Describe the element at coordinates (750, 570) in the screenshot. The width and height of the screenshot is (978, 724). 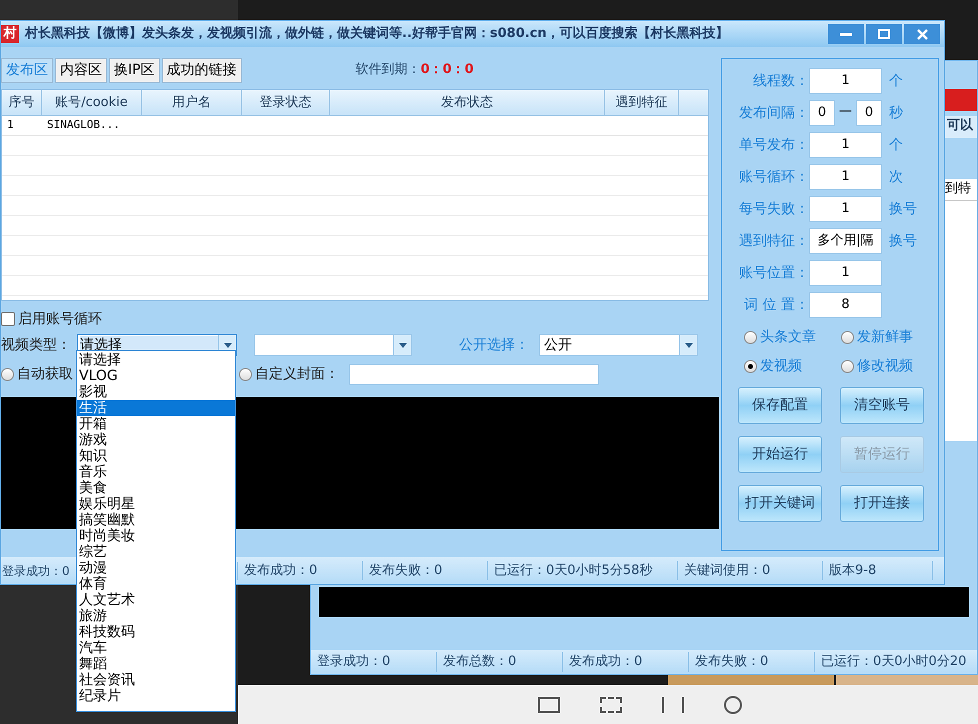
I see `status-text: 关键词使用：0` at that location.